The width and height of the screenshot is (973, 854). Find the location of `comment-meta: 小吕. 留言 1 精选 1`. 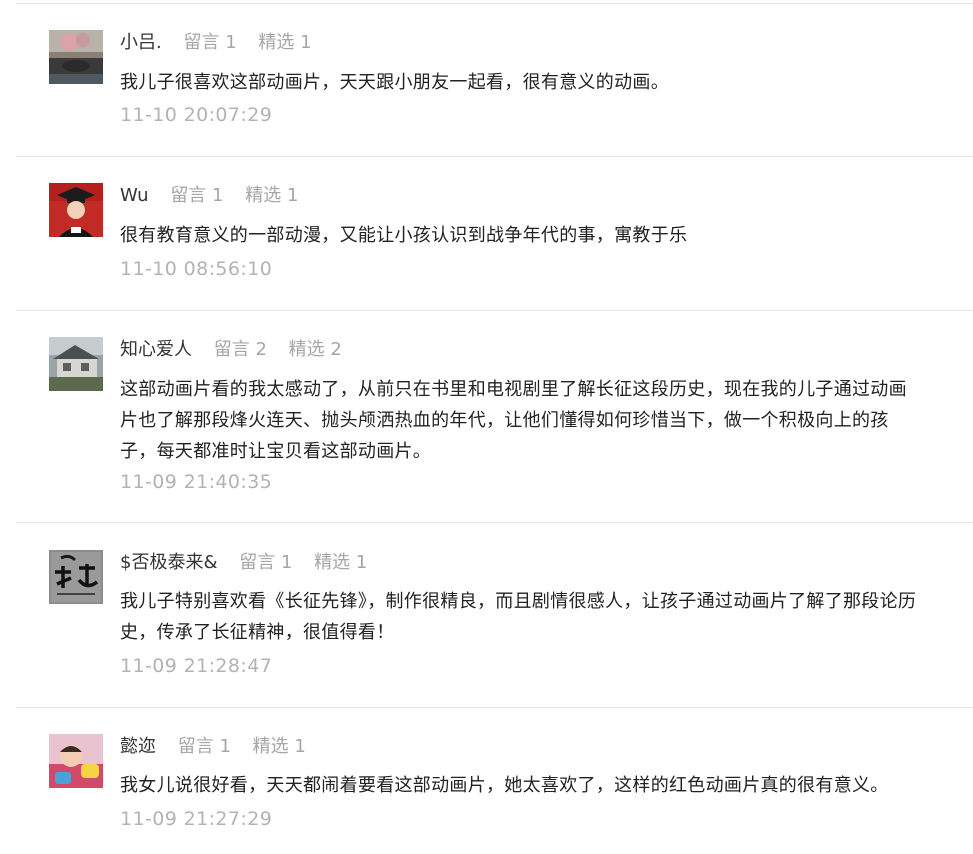

comment-meta: 小吕. 留言 1 精选 1 is located at coordinates (216, 43).